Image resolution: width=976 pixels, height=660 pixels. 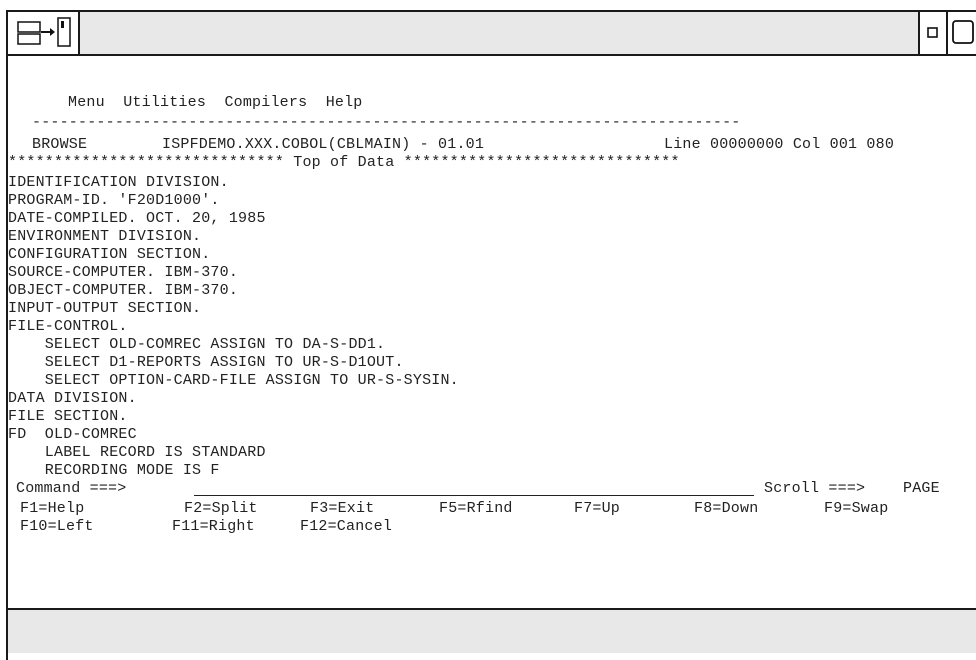 I want to click on command-input, so click(x=474, y=488).